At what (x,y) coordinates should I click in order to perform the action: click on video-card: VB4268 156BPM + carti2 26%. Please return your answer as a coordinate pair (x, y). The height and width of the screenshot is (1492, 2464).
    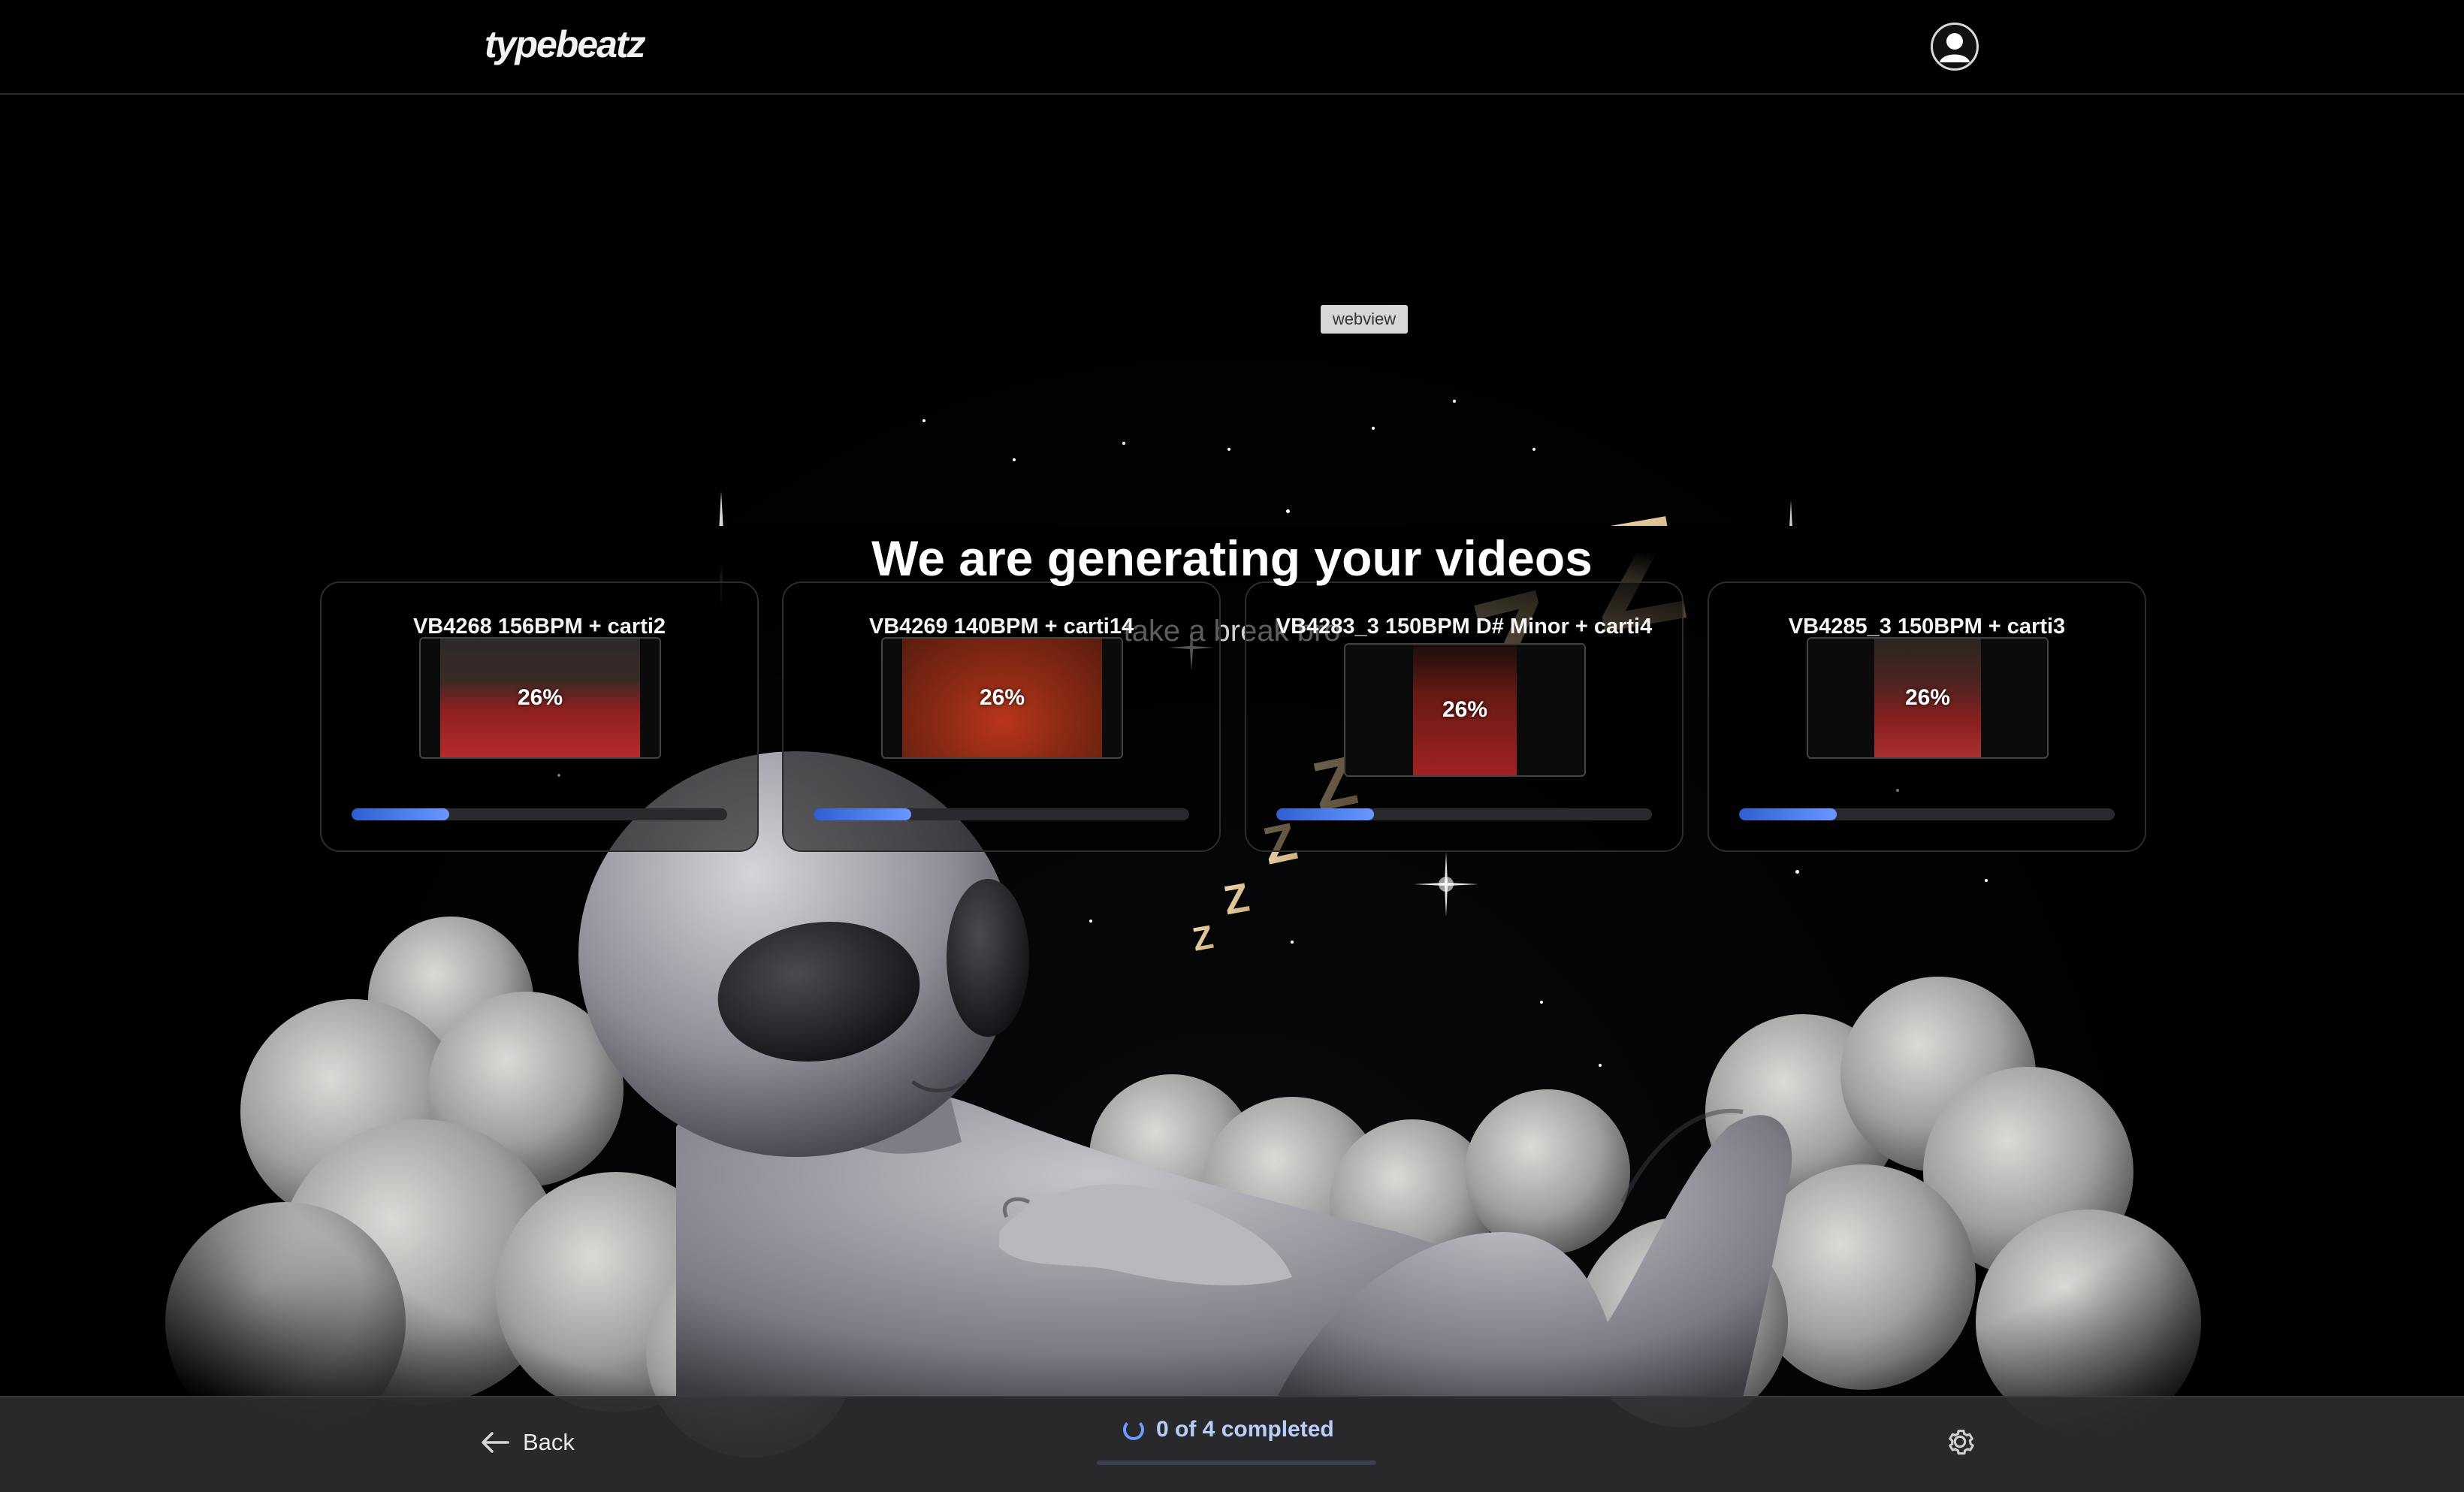
    Looking at the image, I should click on (539, 717).